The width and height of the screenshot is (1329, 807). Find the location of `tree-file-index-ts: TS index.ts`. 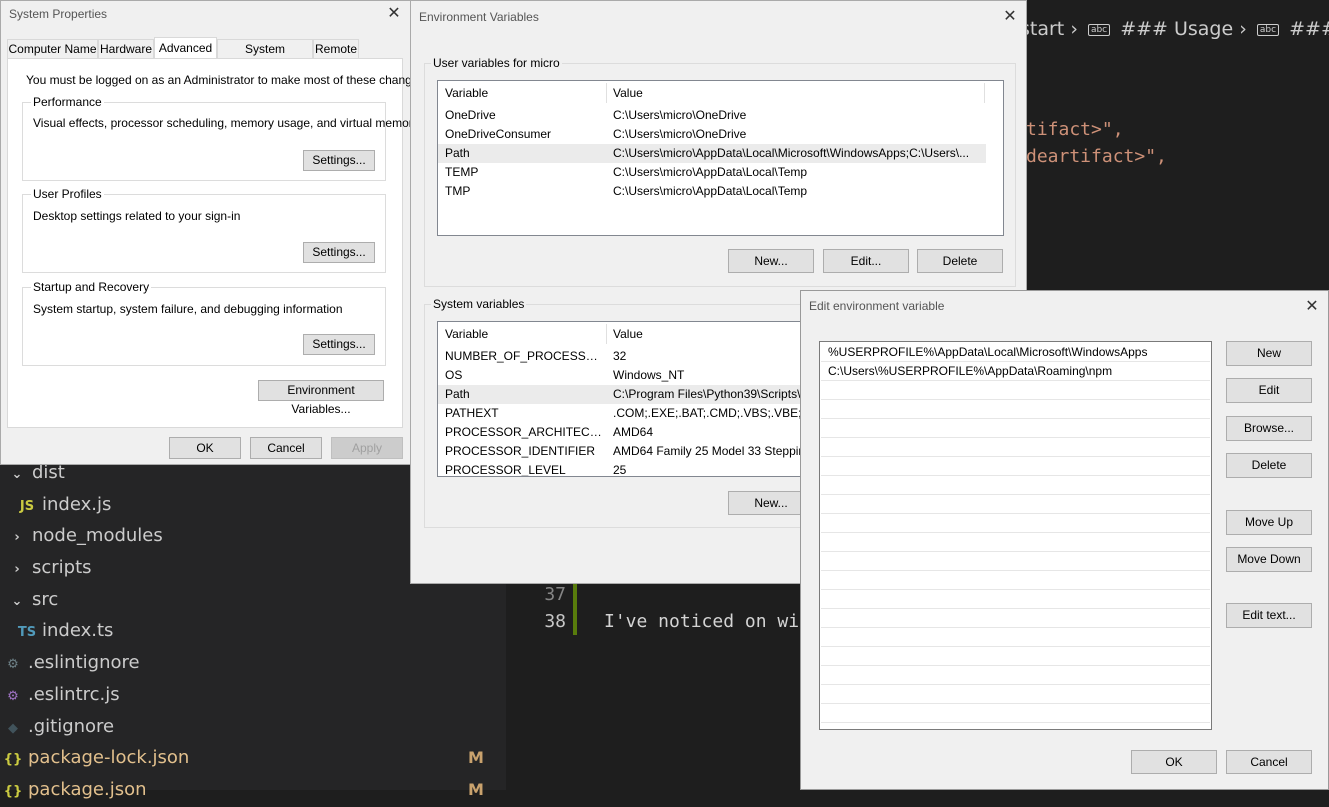

tree-file-index-ts: TS index.ts is located at coordinates (65, 631).